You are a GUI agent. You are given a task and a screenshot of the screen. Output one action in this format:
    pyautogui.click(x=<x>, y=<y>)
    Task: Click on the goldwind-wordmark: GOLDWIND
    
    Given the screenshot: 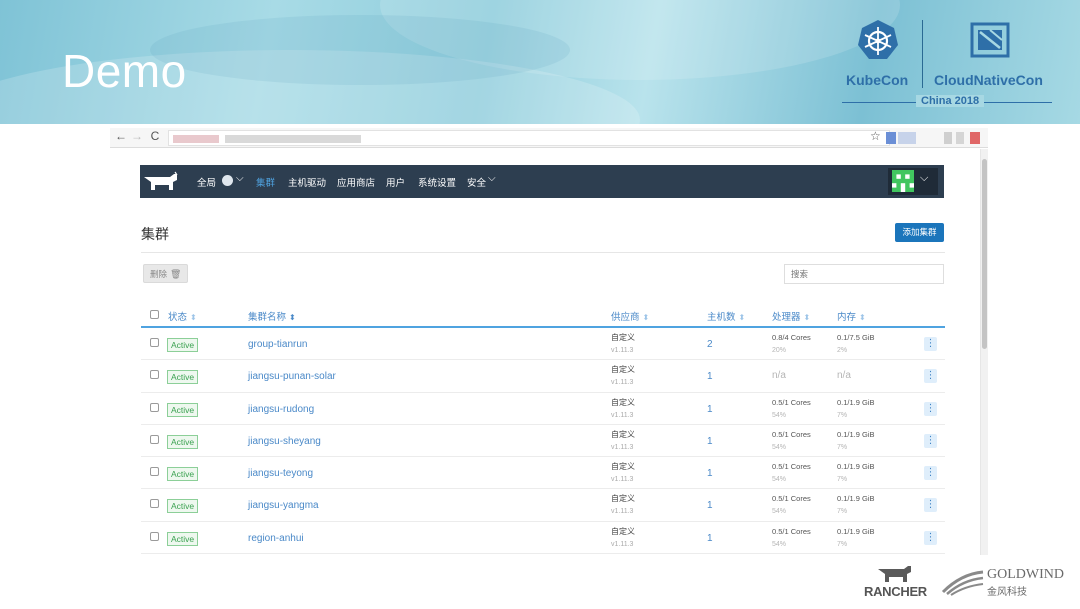 What is the action you would take?
    pyautogui.click(x=1025, y=574)
    